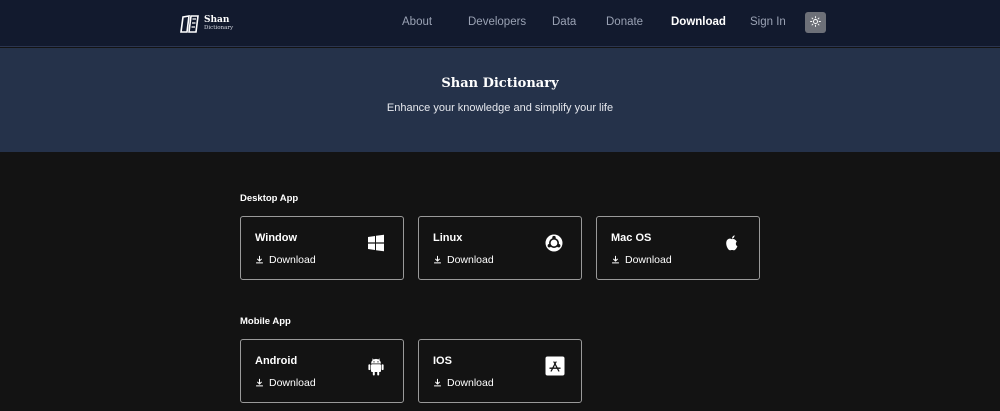  What do you see at coordinates (276, 238) in the screenshot?
I see `app-name: Window` at bounding box center [276, 238].